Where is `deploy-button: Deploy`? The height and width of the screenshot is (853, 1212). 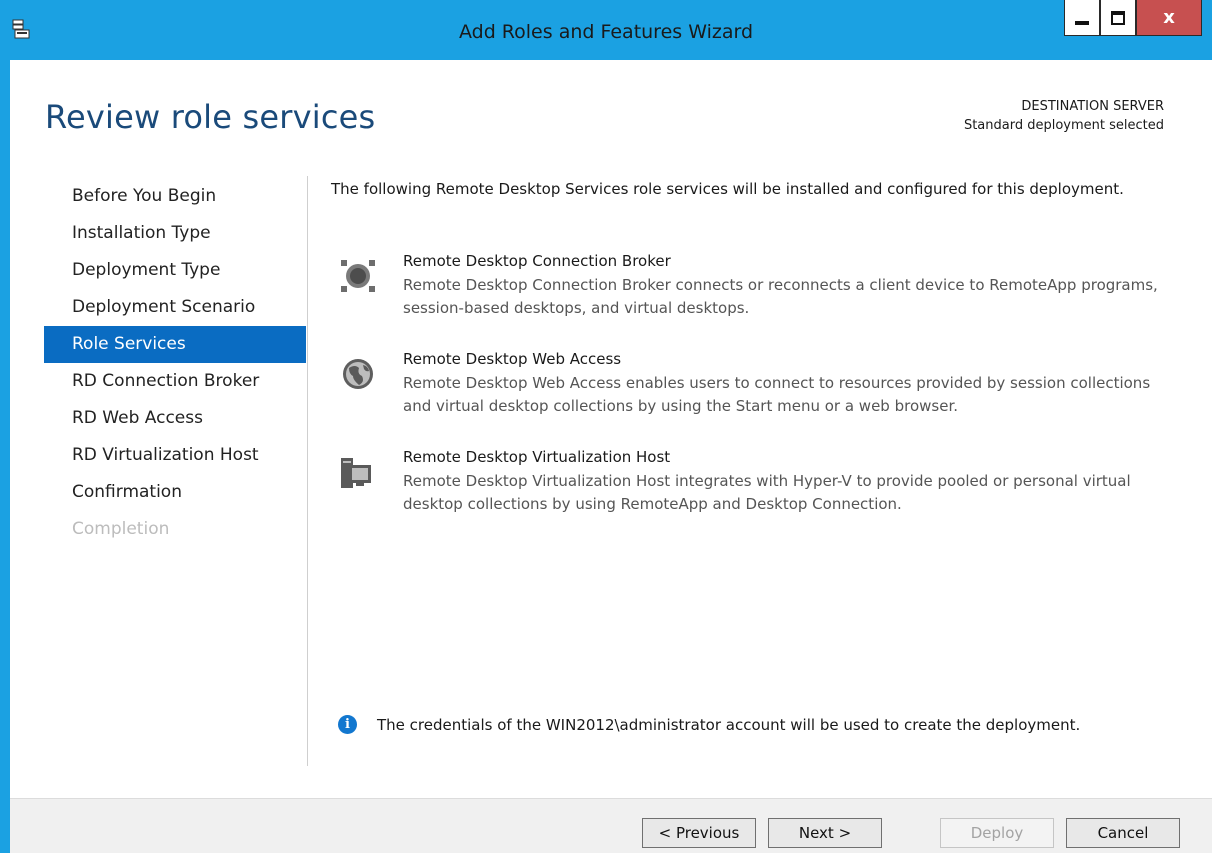
deploy-button: Deploy is located at coordinates (997, 833).